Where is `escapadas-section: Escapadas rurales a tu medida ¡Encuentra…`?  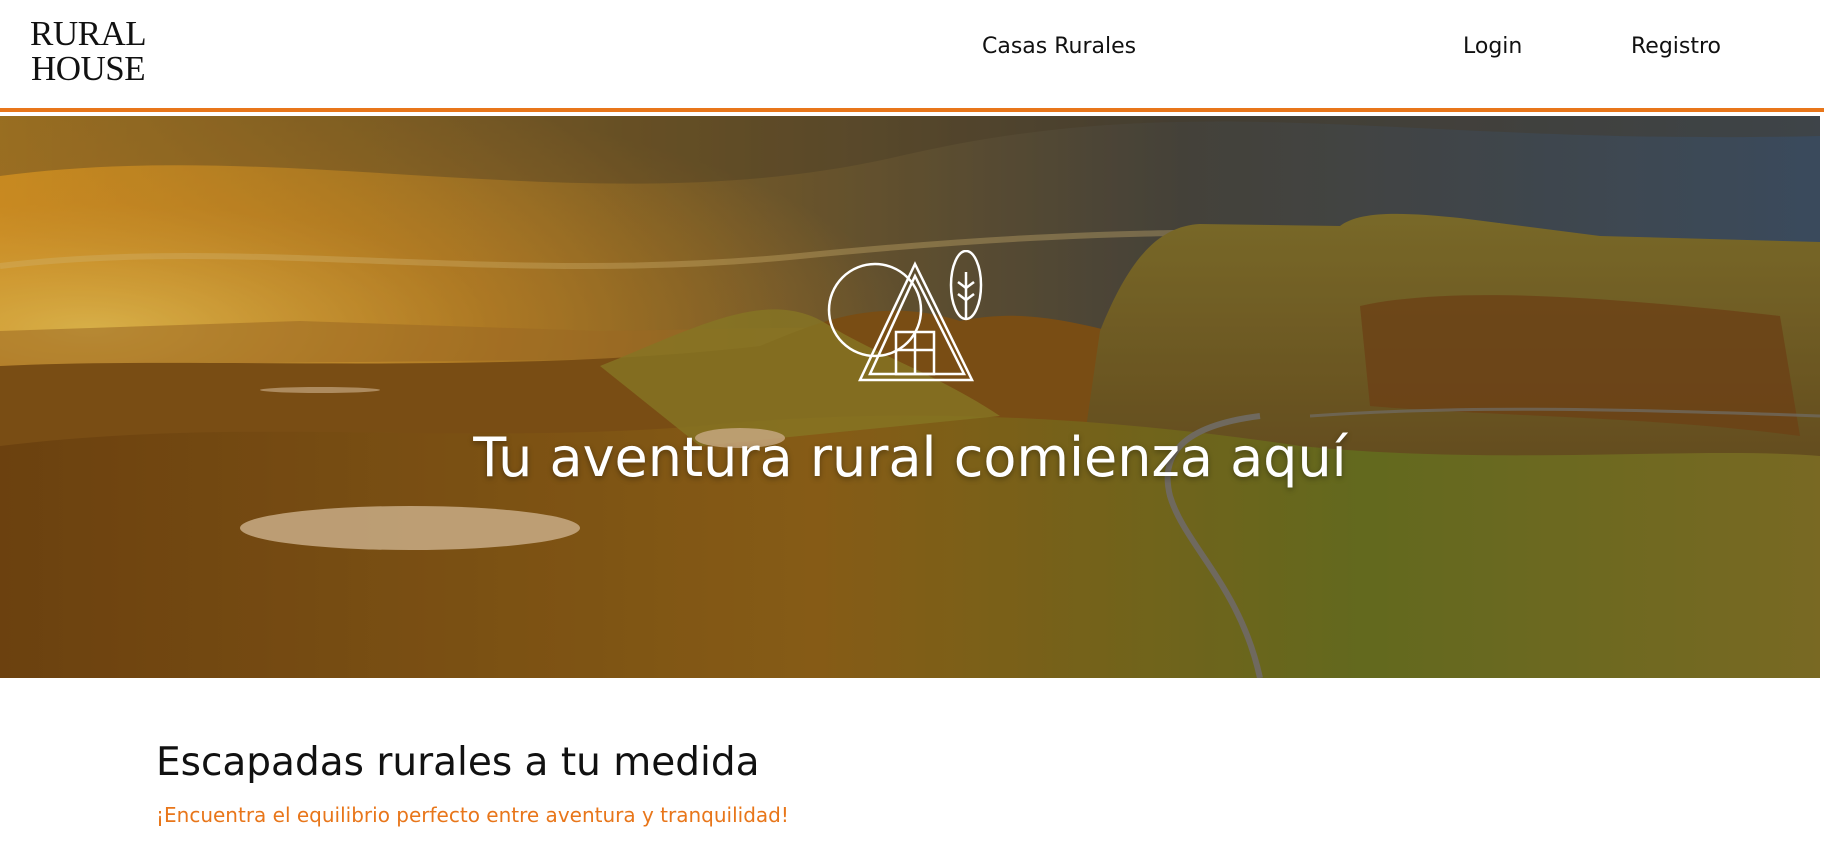
escapadas-section: Escapadas rurales a tu medida ¡Encuentra… is located at coordinates (472, 783).